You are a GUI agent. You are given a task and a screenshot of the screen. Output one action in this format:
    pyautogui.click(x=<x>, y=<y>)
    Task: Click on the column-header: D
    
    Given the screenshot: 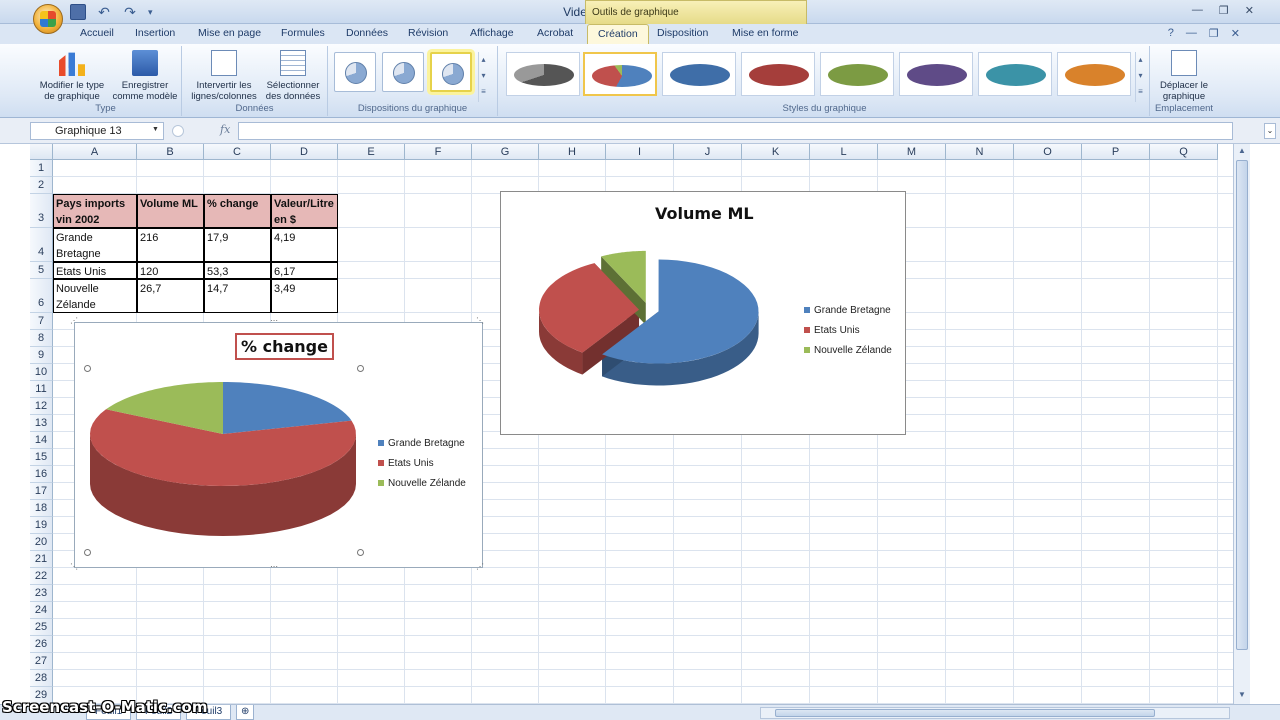 What is the action you would take?
    pyautogui.click(x=304, y=152)
    